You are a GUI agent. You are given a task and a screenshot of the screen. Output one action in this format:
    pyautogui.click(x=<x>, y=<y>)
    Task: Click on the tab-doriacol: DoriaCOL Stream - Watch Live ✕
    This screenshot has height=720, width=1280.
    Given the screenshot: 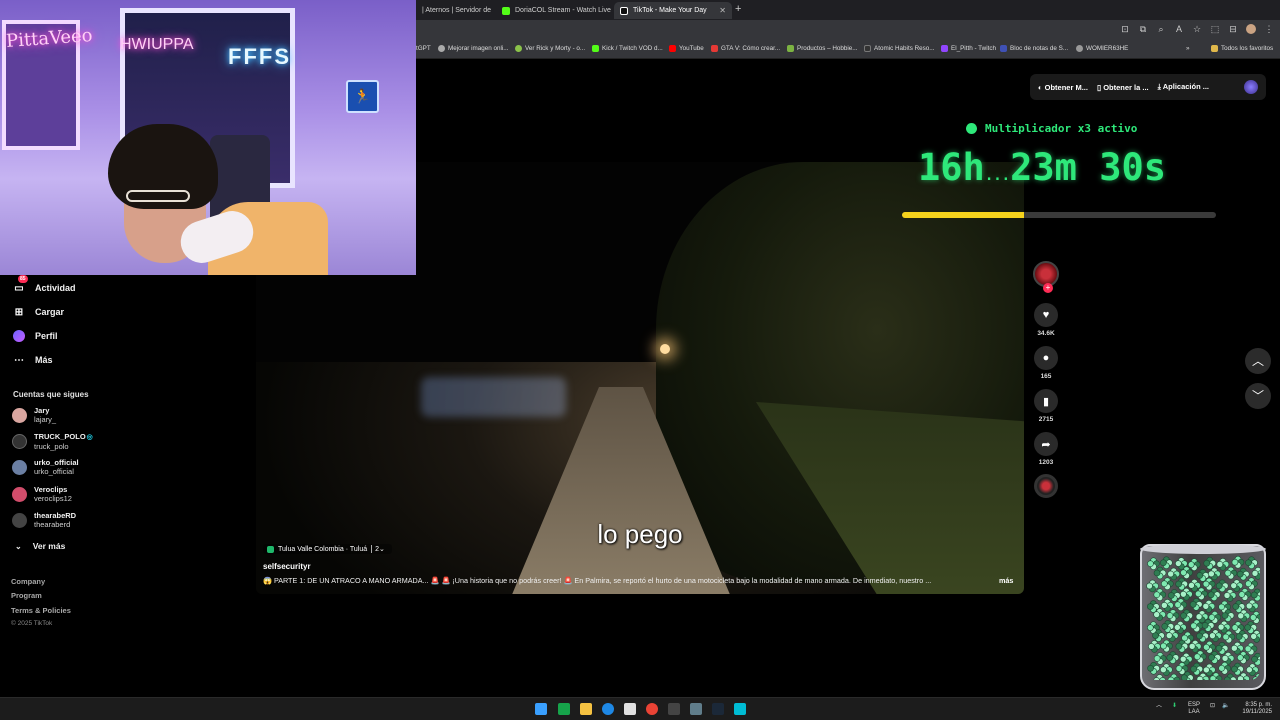 What is the action you would take?
    pyautogui.click(x=554, y=10)
    